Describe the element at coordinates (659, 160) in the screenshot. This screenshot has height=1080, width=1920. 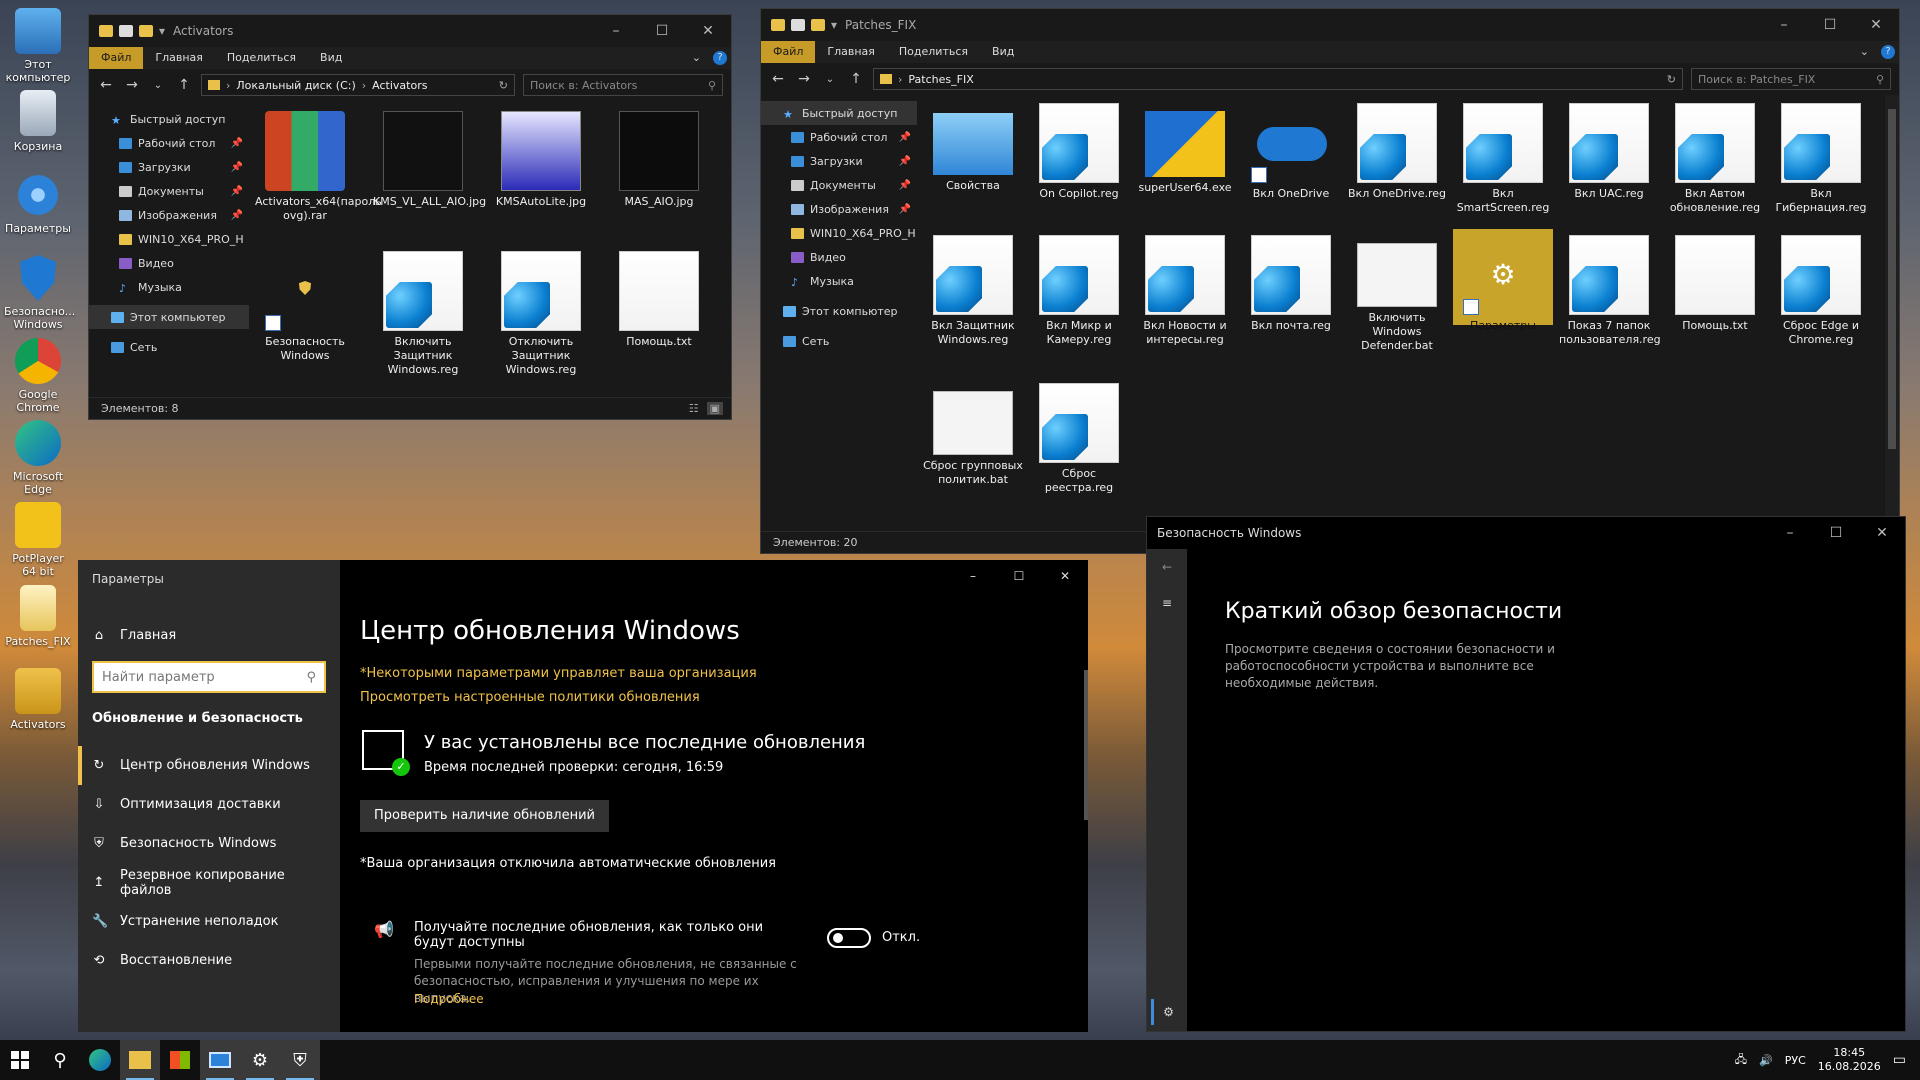
I see `file-item: MAS_AIO.jpg` at that location.